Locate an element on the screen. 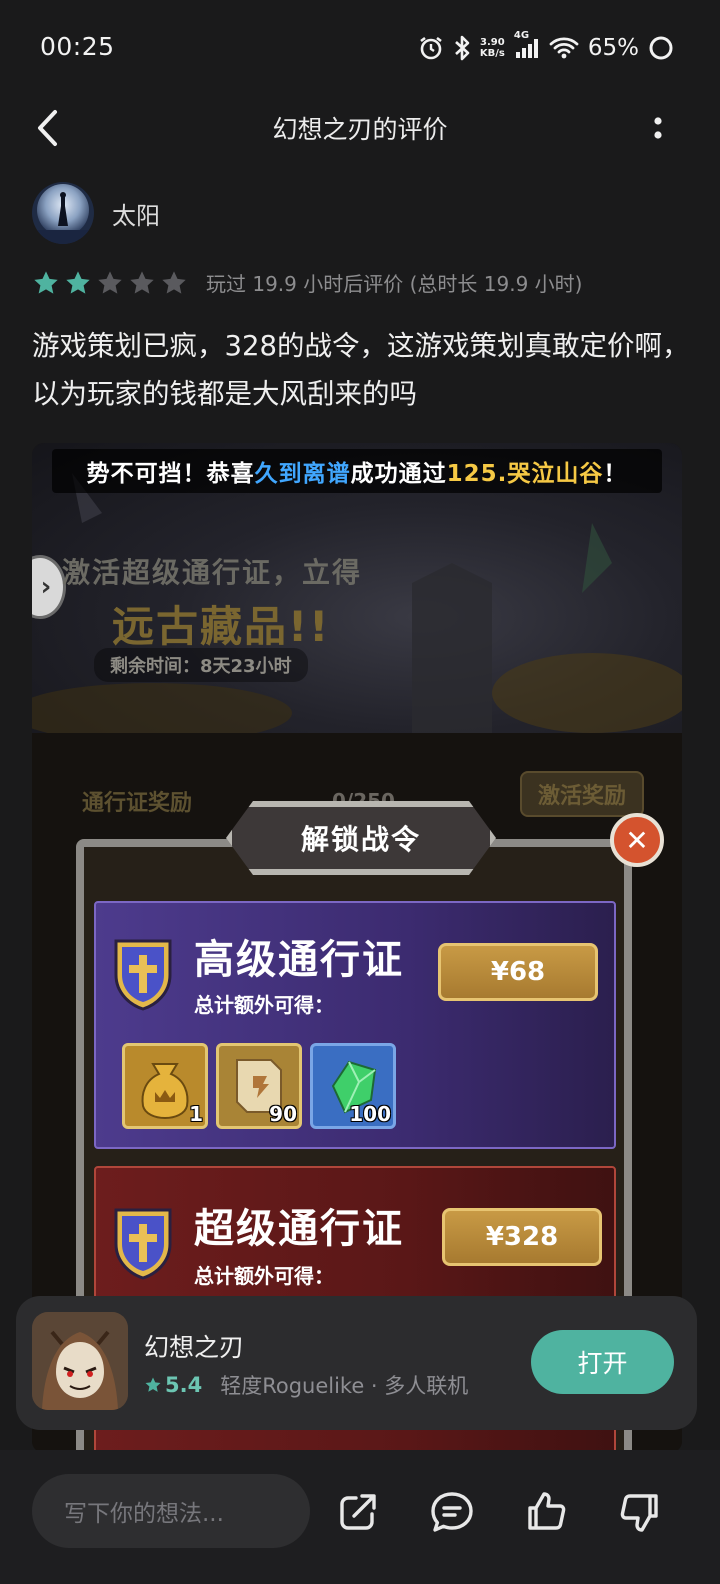  open-game-button: 打开 is located at coordinates (602, 1362).